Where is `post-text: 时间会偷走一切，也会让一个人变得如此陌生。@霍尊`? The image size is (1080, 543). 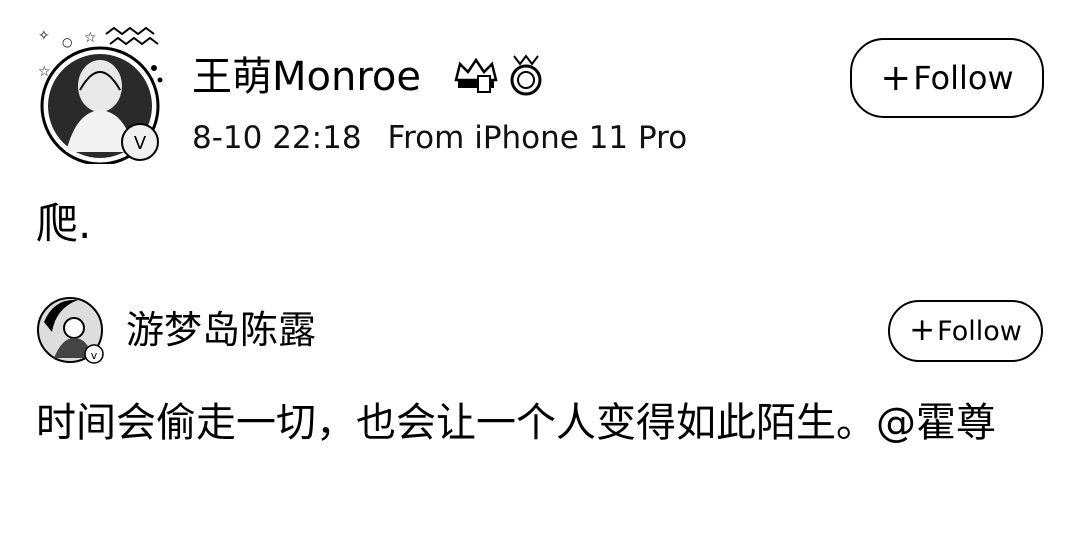 post-text: 时间会偷走一切，也会让一个人变得如此陌生。@霍尊 is located at coordinates (516, 423).